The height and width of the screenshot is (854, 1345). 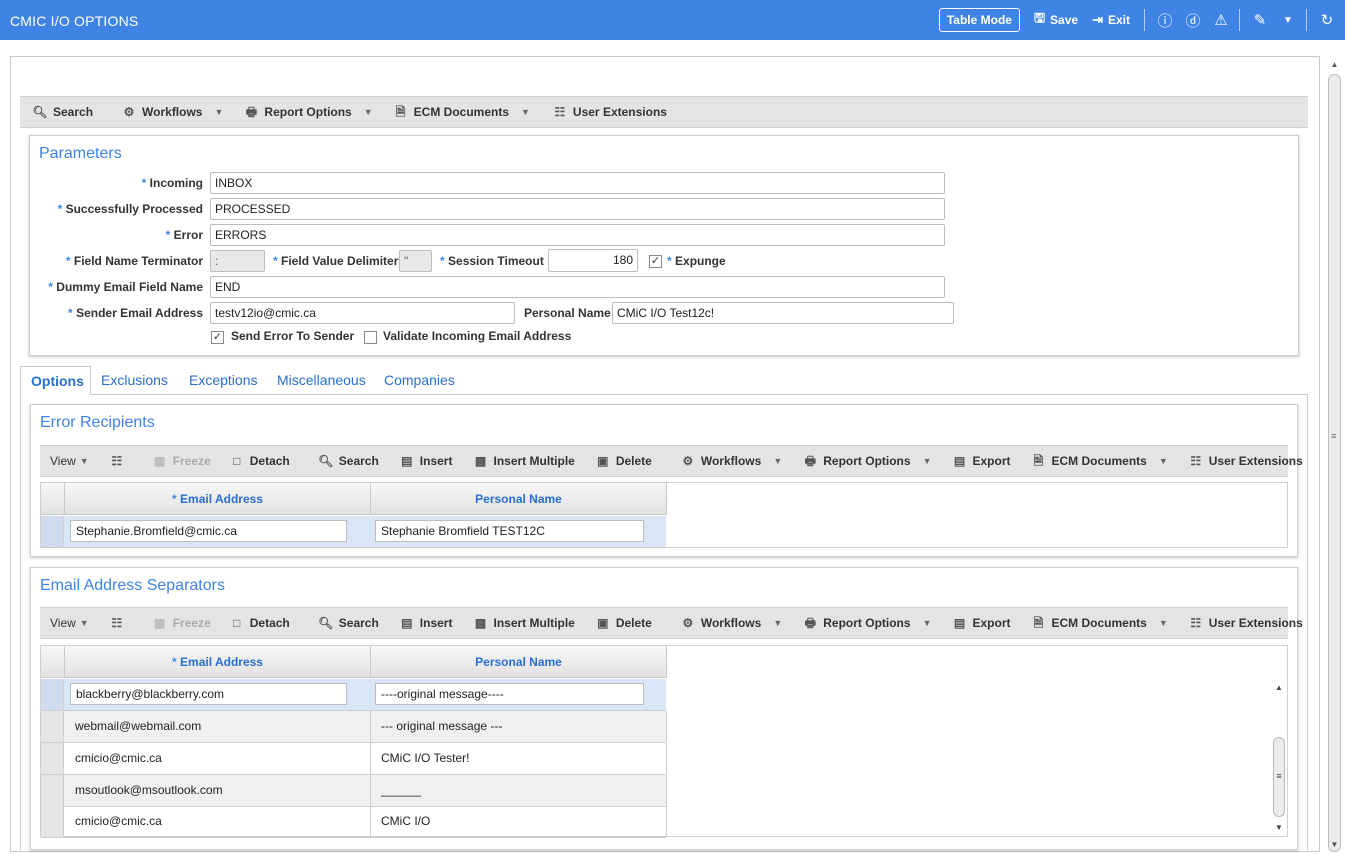 What do you see at coordinates (1221, 20) in the screenshot?
I see `warning-icon: ⚠` at bounding box center [1221, 20].